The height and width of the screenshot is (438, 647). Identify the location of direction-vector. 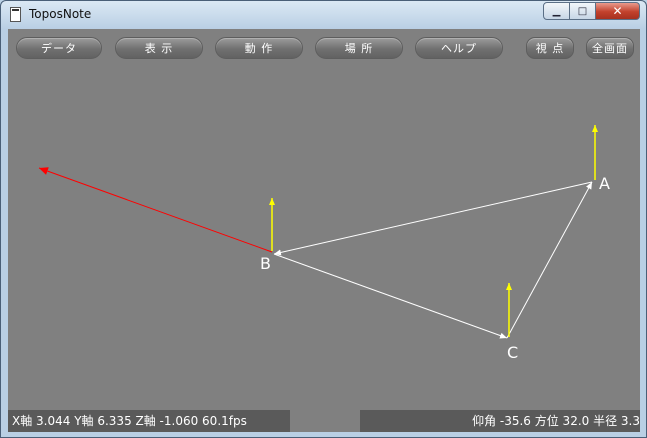
(155, 210).